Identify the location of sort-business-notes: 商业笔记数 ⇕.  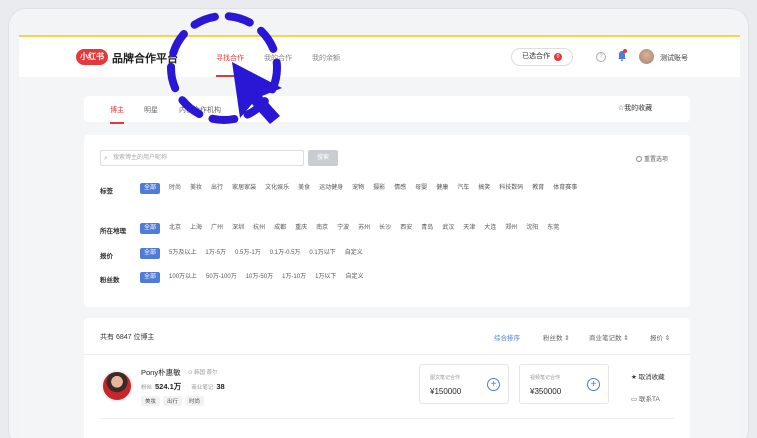
(609, 337).